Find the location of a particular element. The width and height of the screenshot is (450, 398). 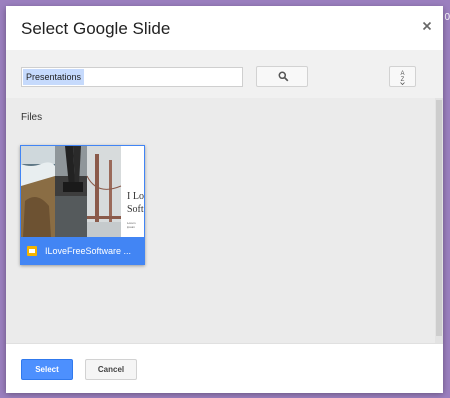

sort-az-icon: A Z is located at coordinates (402, 78).